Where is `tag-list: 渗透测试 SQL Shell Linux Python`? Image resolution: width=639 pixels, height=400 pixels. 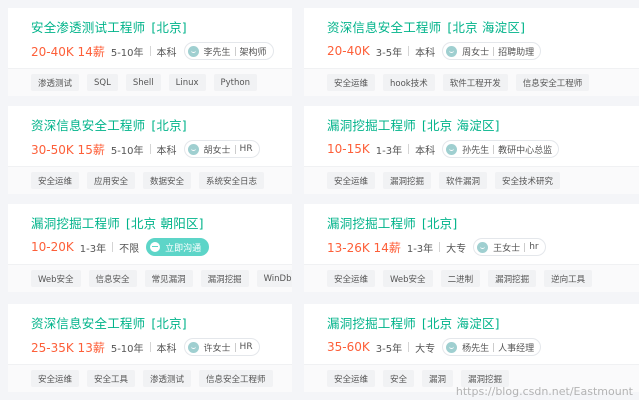
tag-list: 渗透测试 SQL Shell Linux Python is located at coordinates (150, 82).